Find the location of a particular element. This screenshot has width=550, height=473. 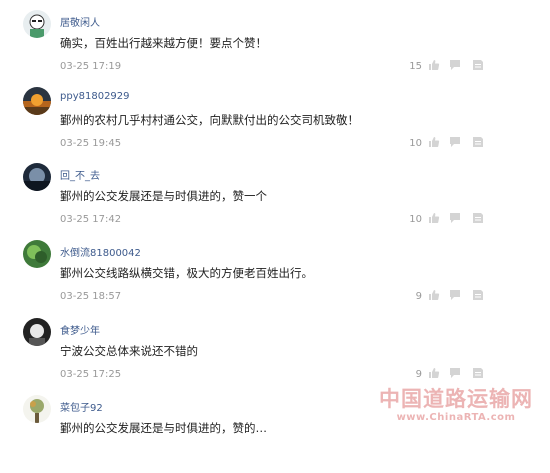

username: 回_不_去 is located at coordinates (80, 174).